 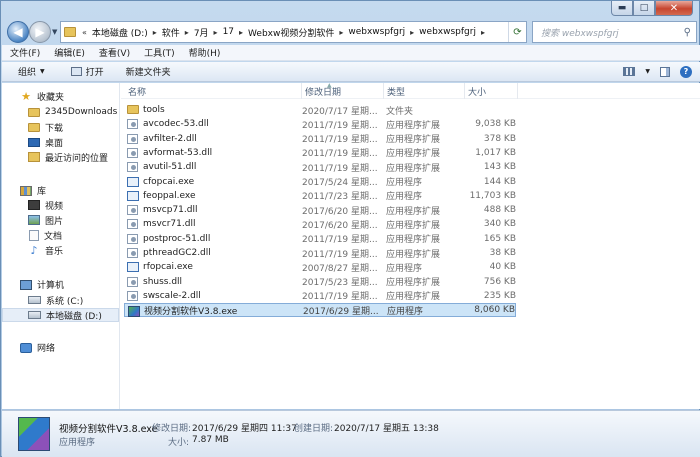 What do you see at coordinates (60, 220) in the screenshot?
I see `nav-item-pictures: 图片` at bounding box center [60, 220].